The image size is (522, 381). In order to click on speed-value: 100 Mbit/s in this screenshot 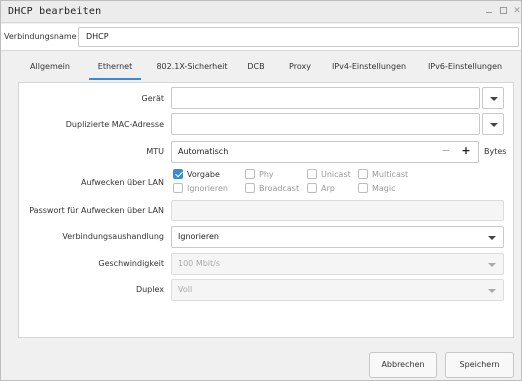, I will do `click(199, 263)`.